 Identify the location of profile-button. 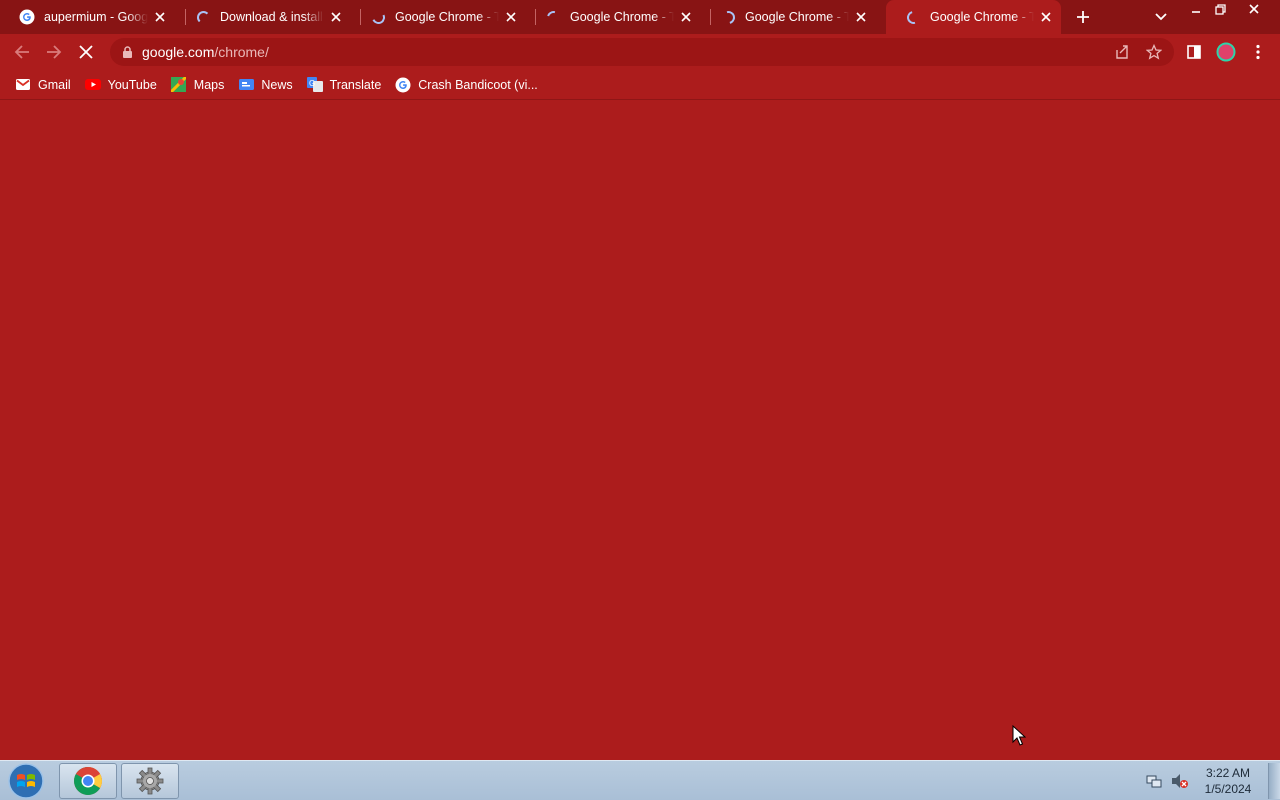
(1226, 52).